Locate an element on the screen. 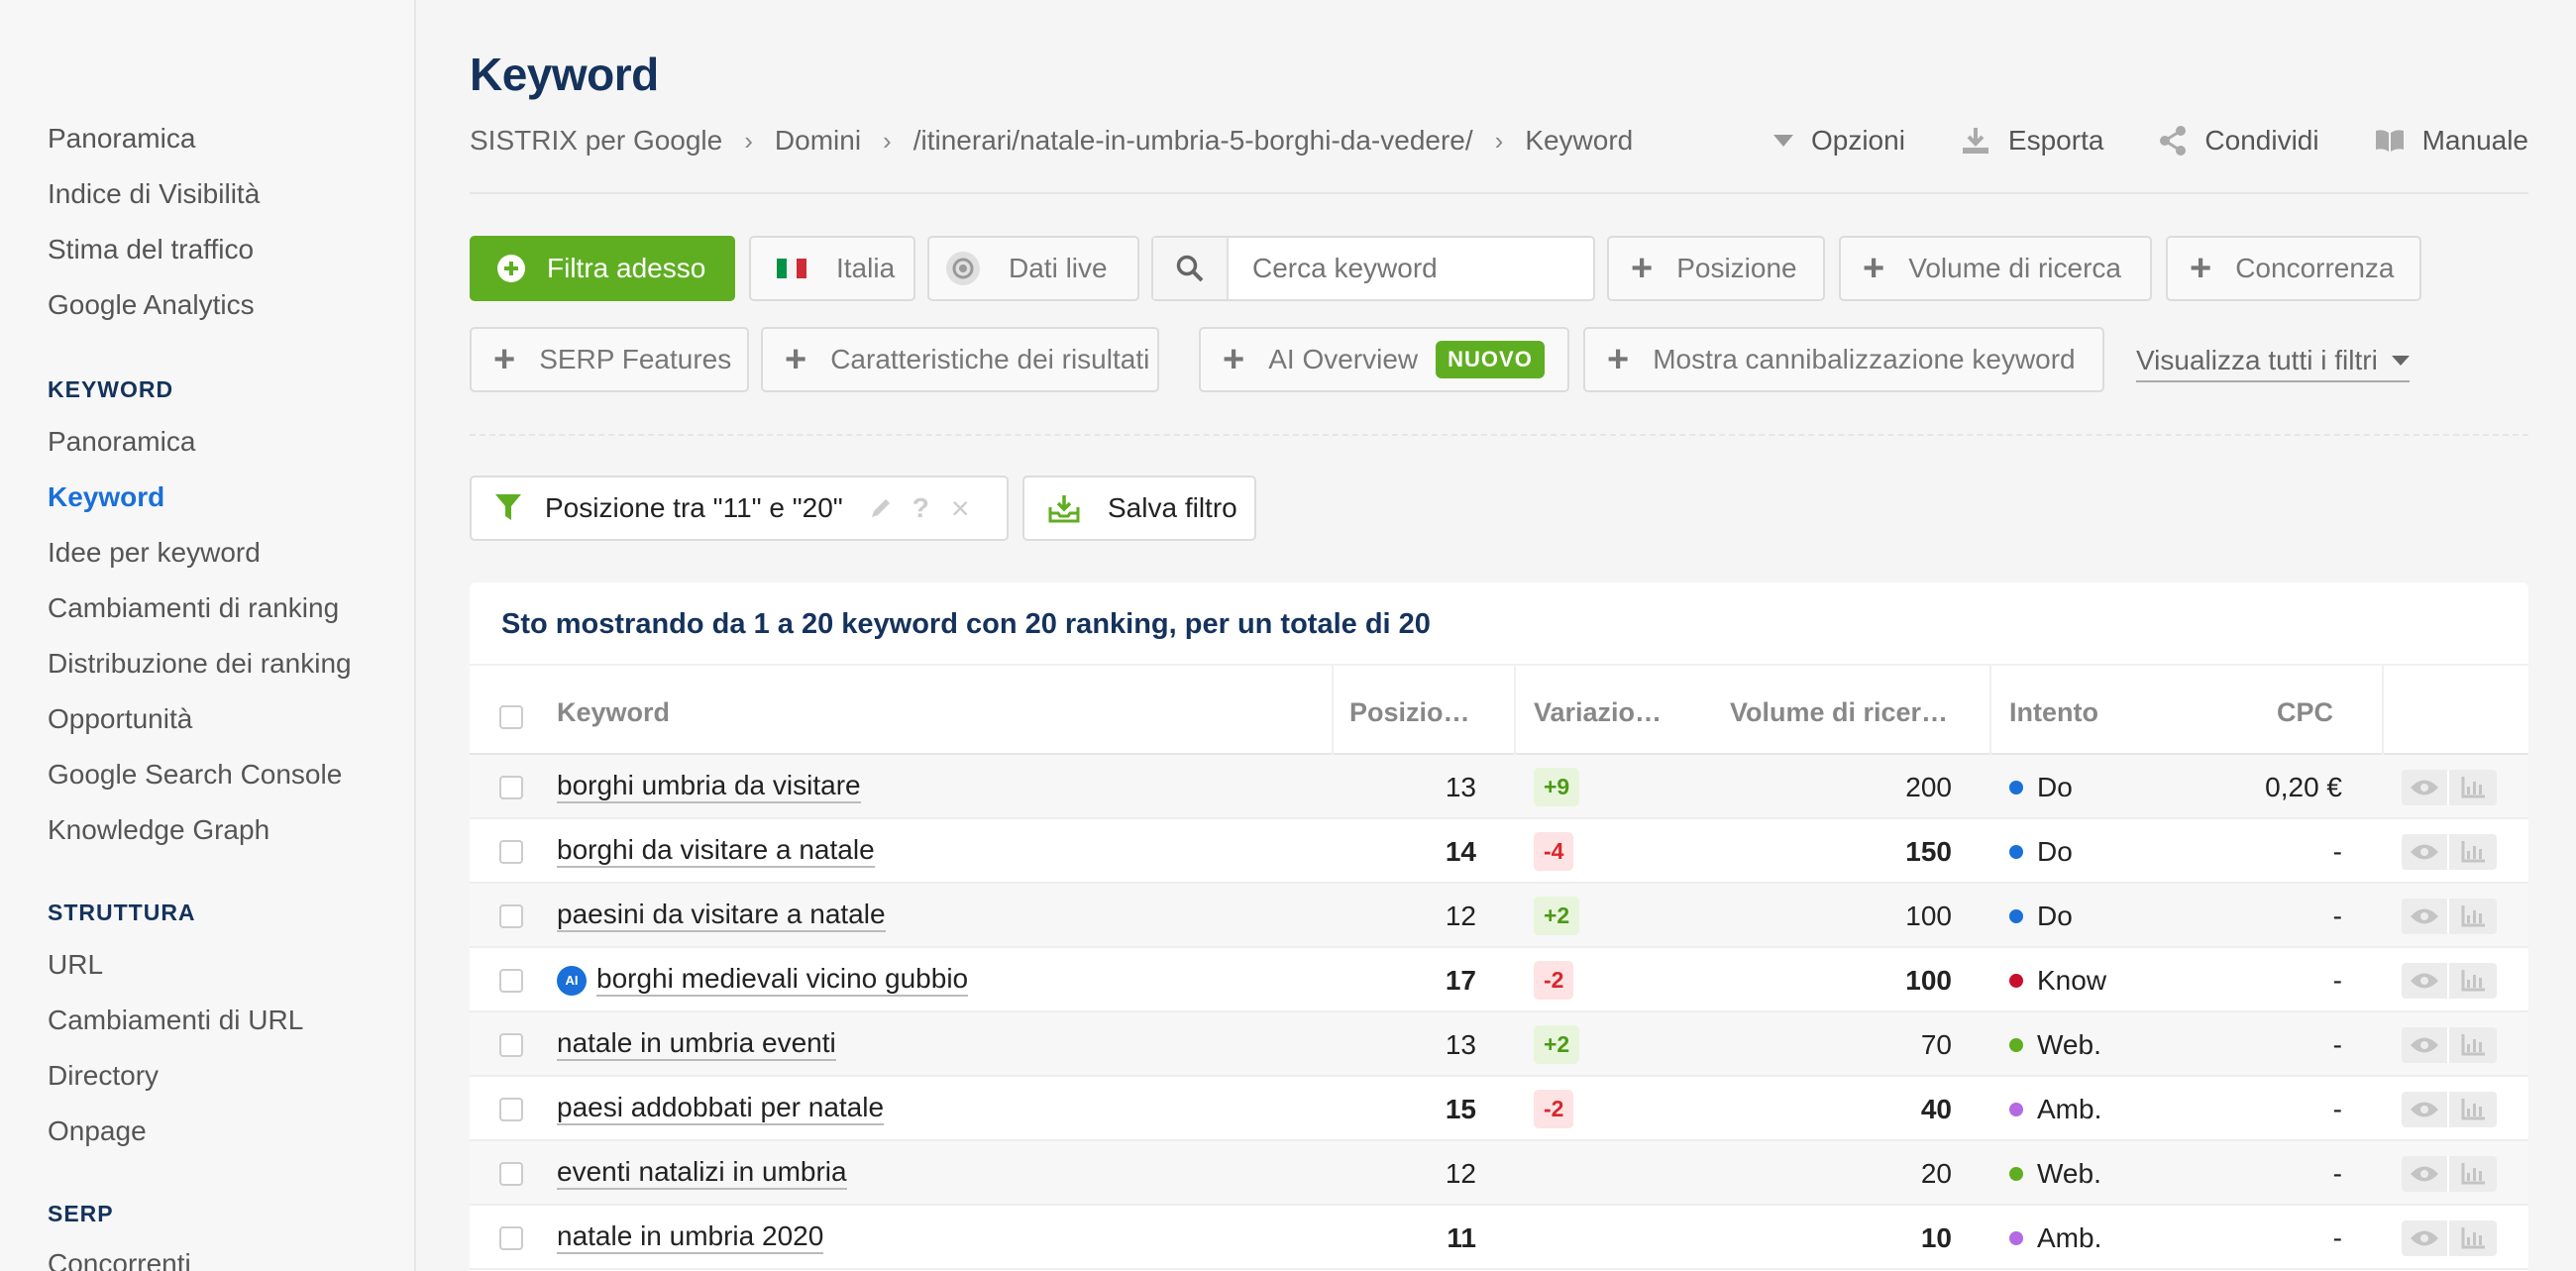 The height and width of the screenshot is (1271, 2576). breadcrumb-sistrix: SISTRIX per Google is located at coordinates (596, 141).